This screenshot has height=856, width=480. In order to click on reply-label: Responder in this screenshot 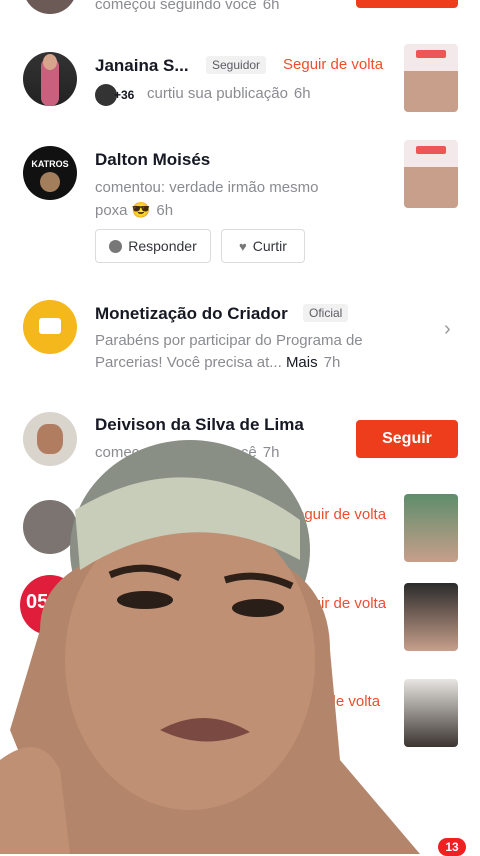, I will do `click(162, 246)`.